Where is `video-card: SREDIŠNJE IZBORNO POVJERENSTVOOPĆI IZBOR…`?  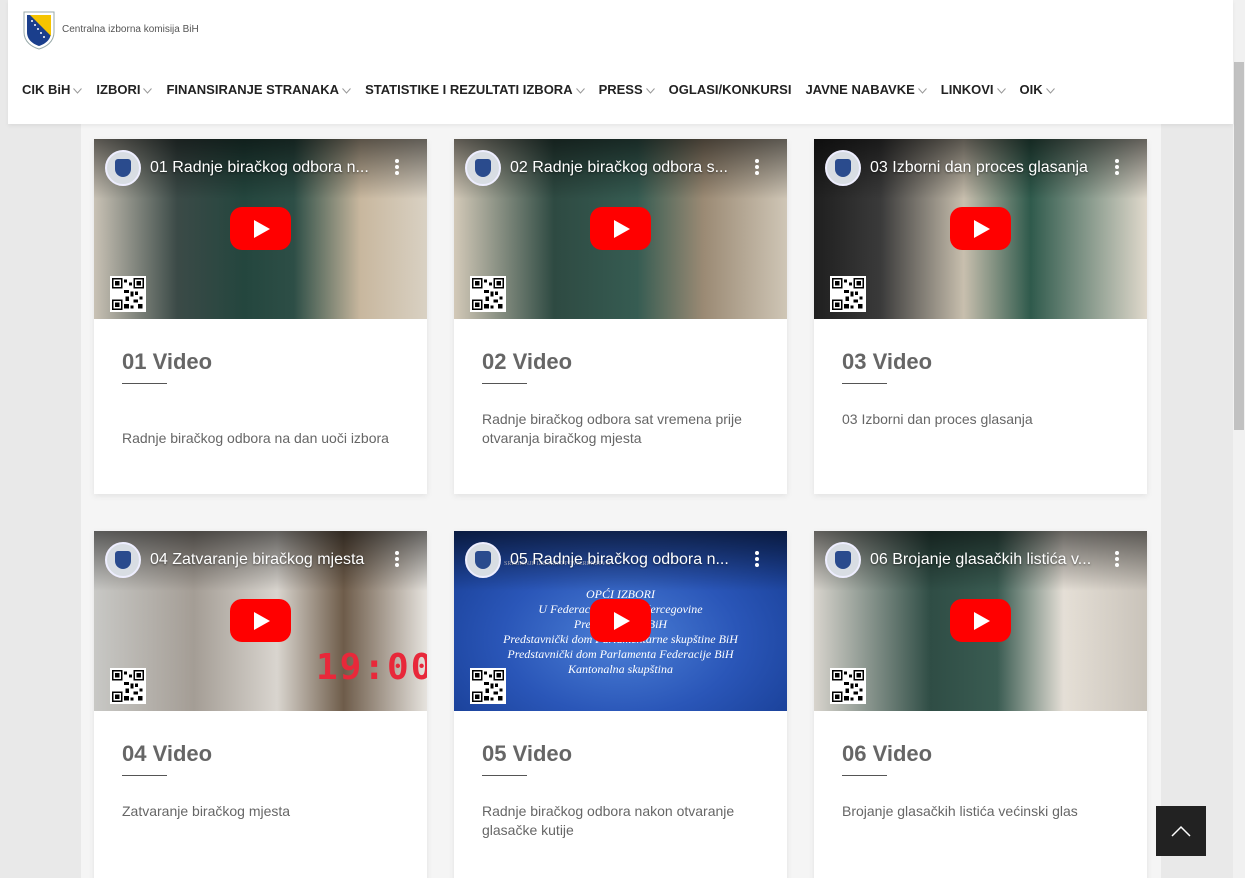
video-card: SREDIŠNJE IZBORNO POVJERENSTVOOPĆI IZBOR… is located at coordinates (620, 704).